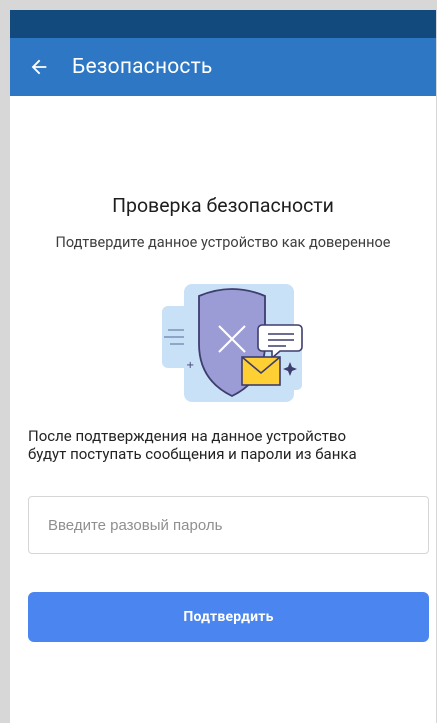 This screenshot has width=437, height=723. Describe the element at coordinates (228, 617) in the screenshot. I see `confirm-button: Подтвердить` at that location.